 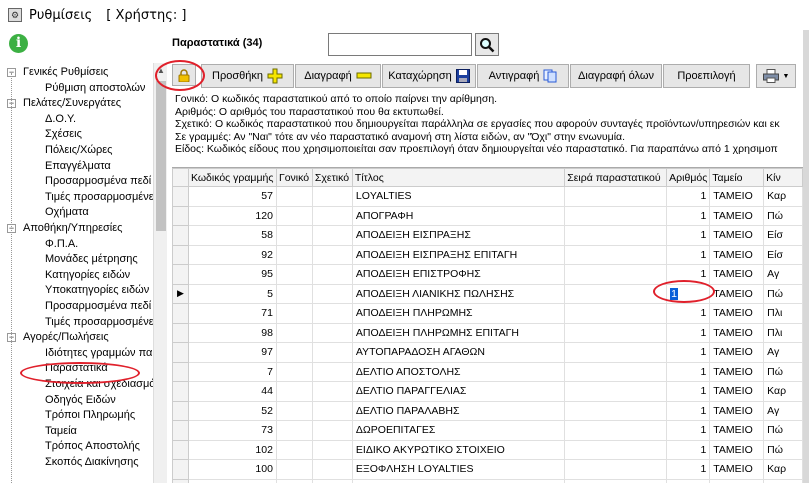 What do you see at coordinates (786, 76) in the screenshot?
I see `chevron-down-icon: ▼` at bounding box center [786, 76].